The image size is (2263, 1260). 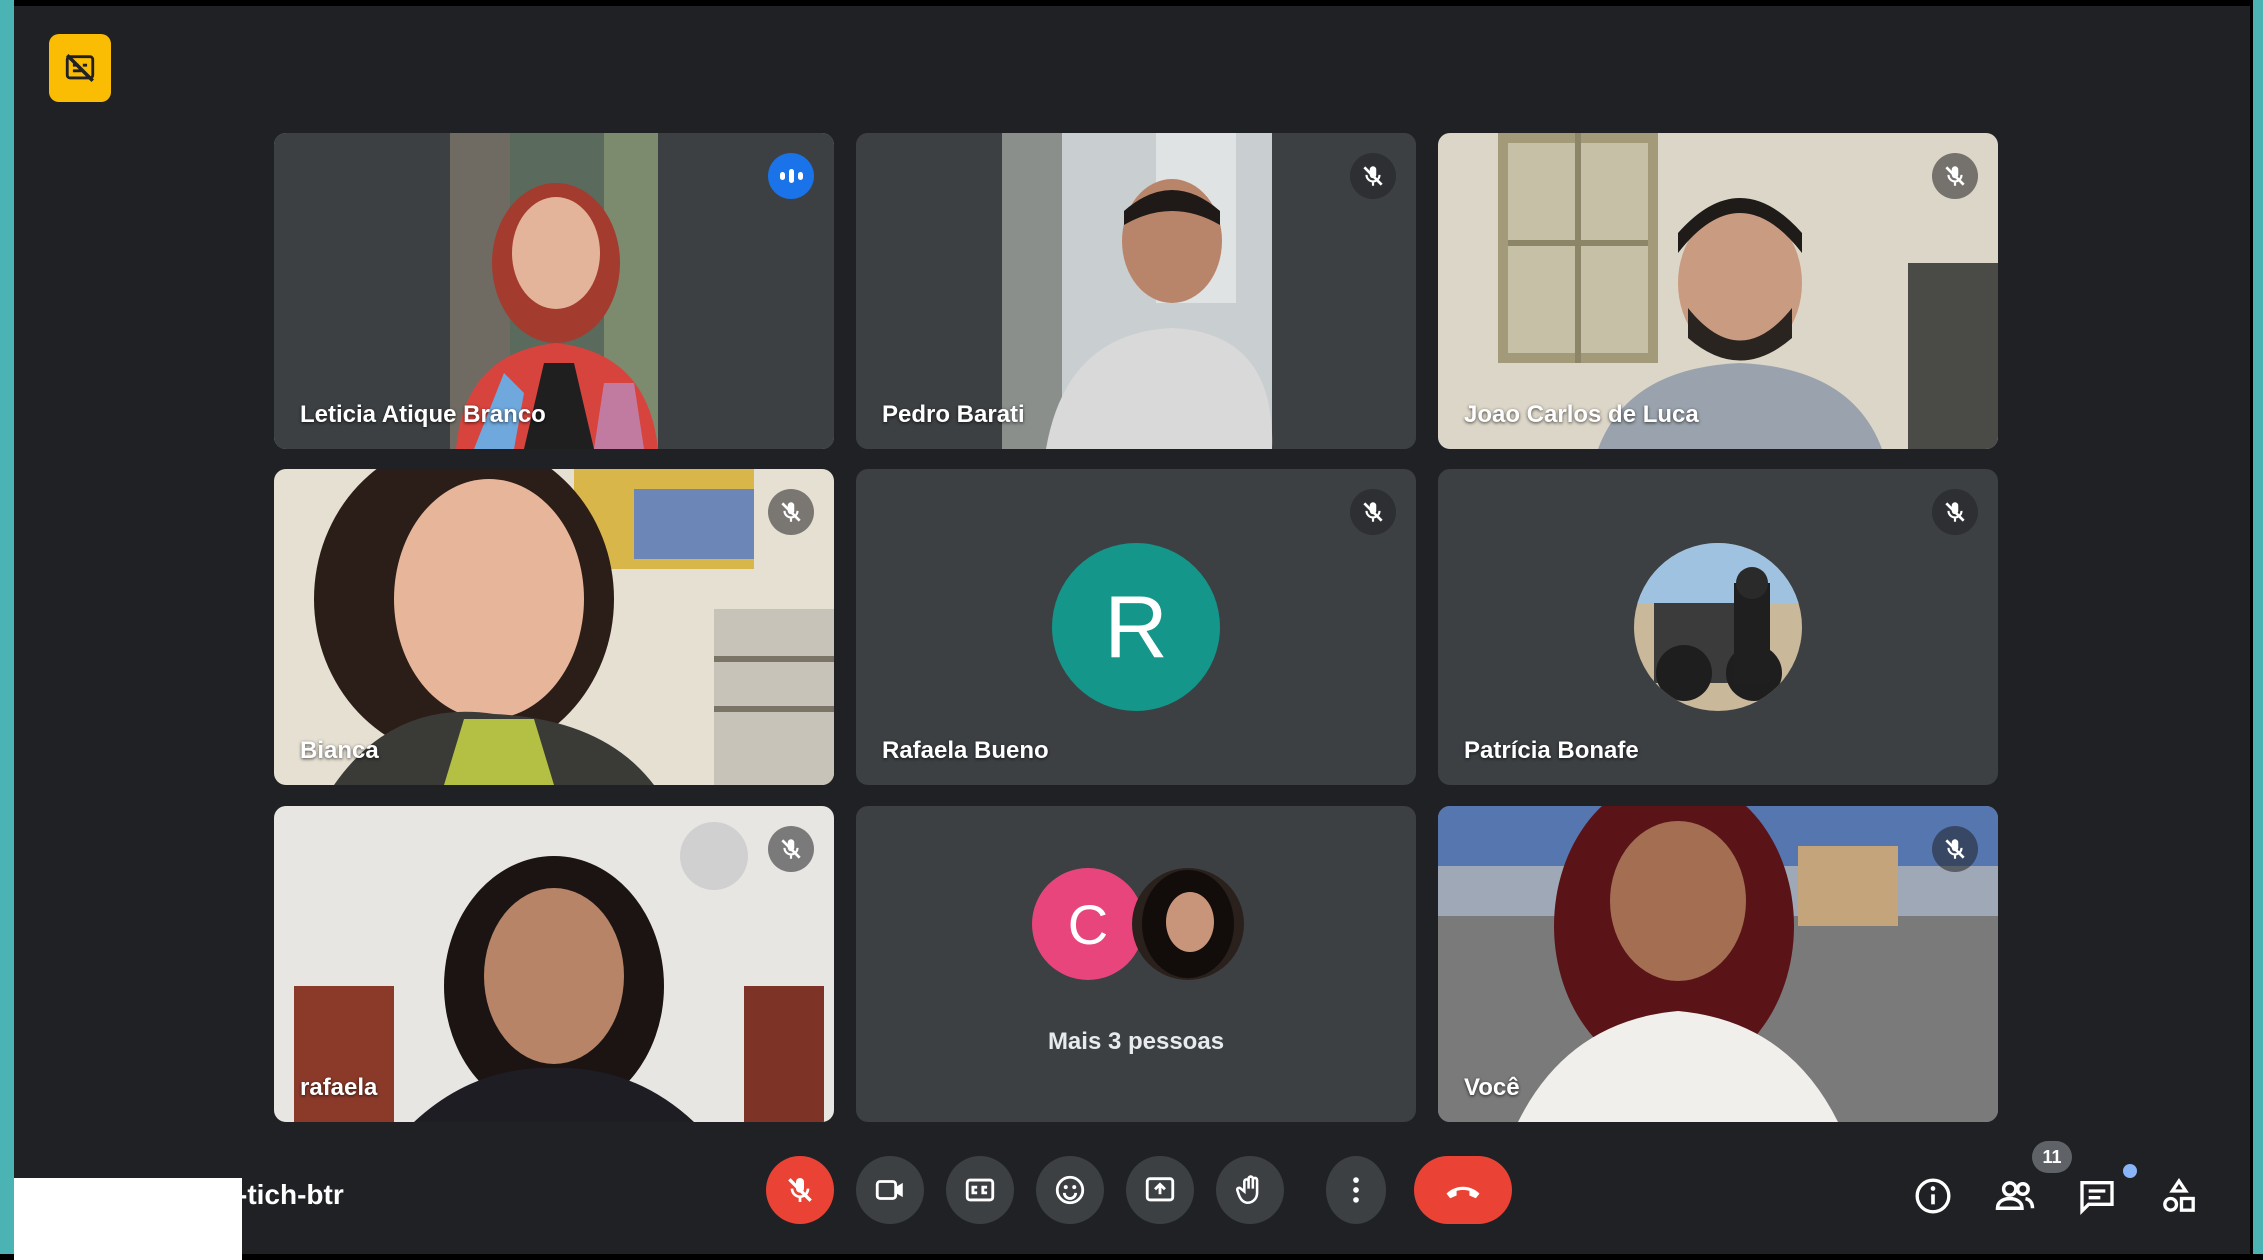 I want to click on participant-tile-leticia: Leticia Atique Branco, so click(x=554, y=291).